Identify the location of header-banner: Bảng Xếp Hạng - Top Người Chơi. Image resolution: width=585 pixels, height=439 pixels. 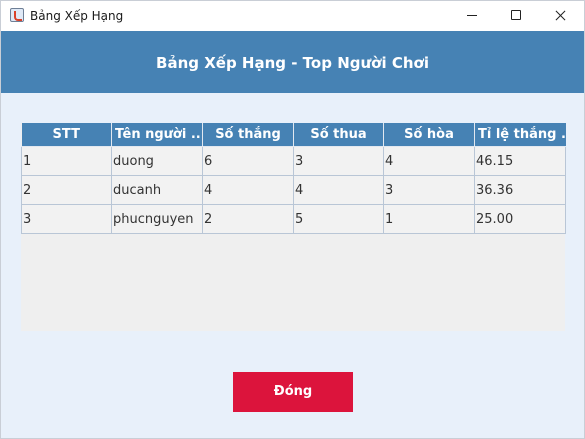
(292, 62).